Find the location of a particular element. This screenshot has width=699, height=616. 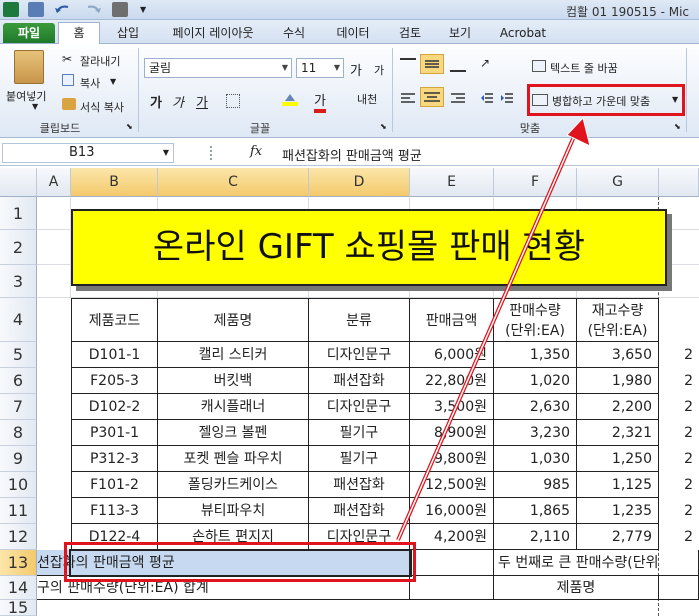

column-header-a: A is located at coordinates (54, 182).